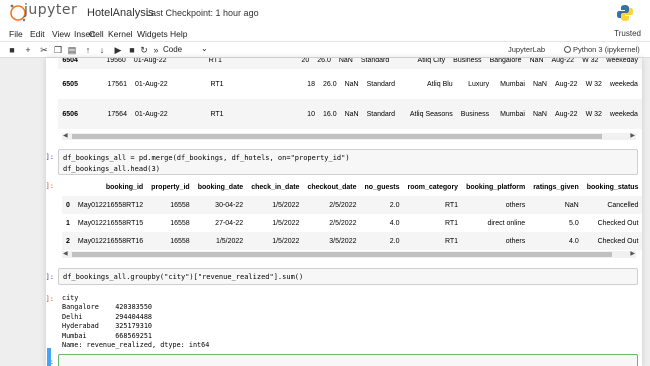 Image resolution: width=650 pixels, height=366 pixels. What do you see at coordinates (623, 84) in the screenshot?
I see `table-cell: weekeda` at bounding box center [623, 84].